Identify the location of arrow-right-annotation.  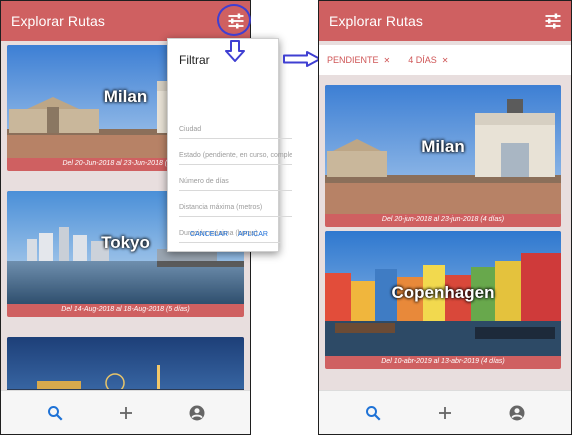
(302, 59).